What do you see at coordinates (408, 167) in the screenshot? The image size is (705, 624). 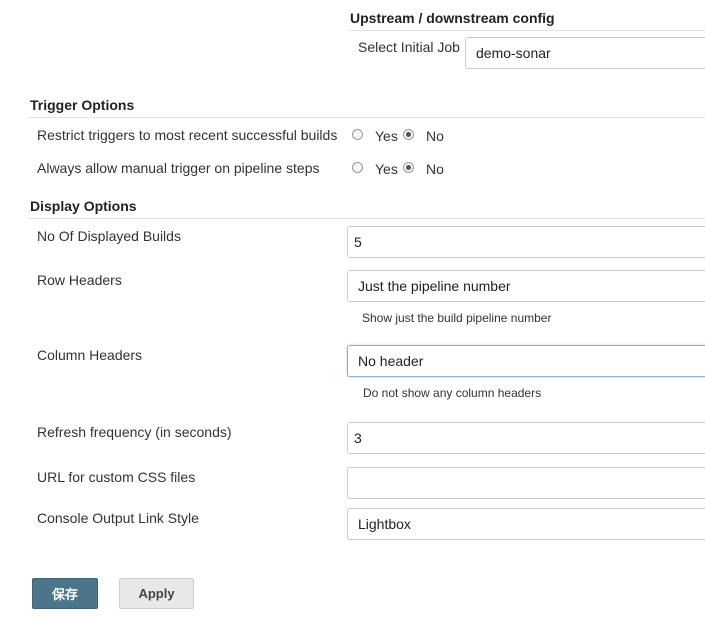 I see `manual-trigger-no-radio` at bounding box center [408, 167].